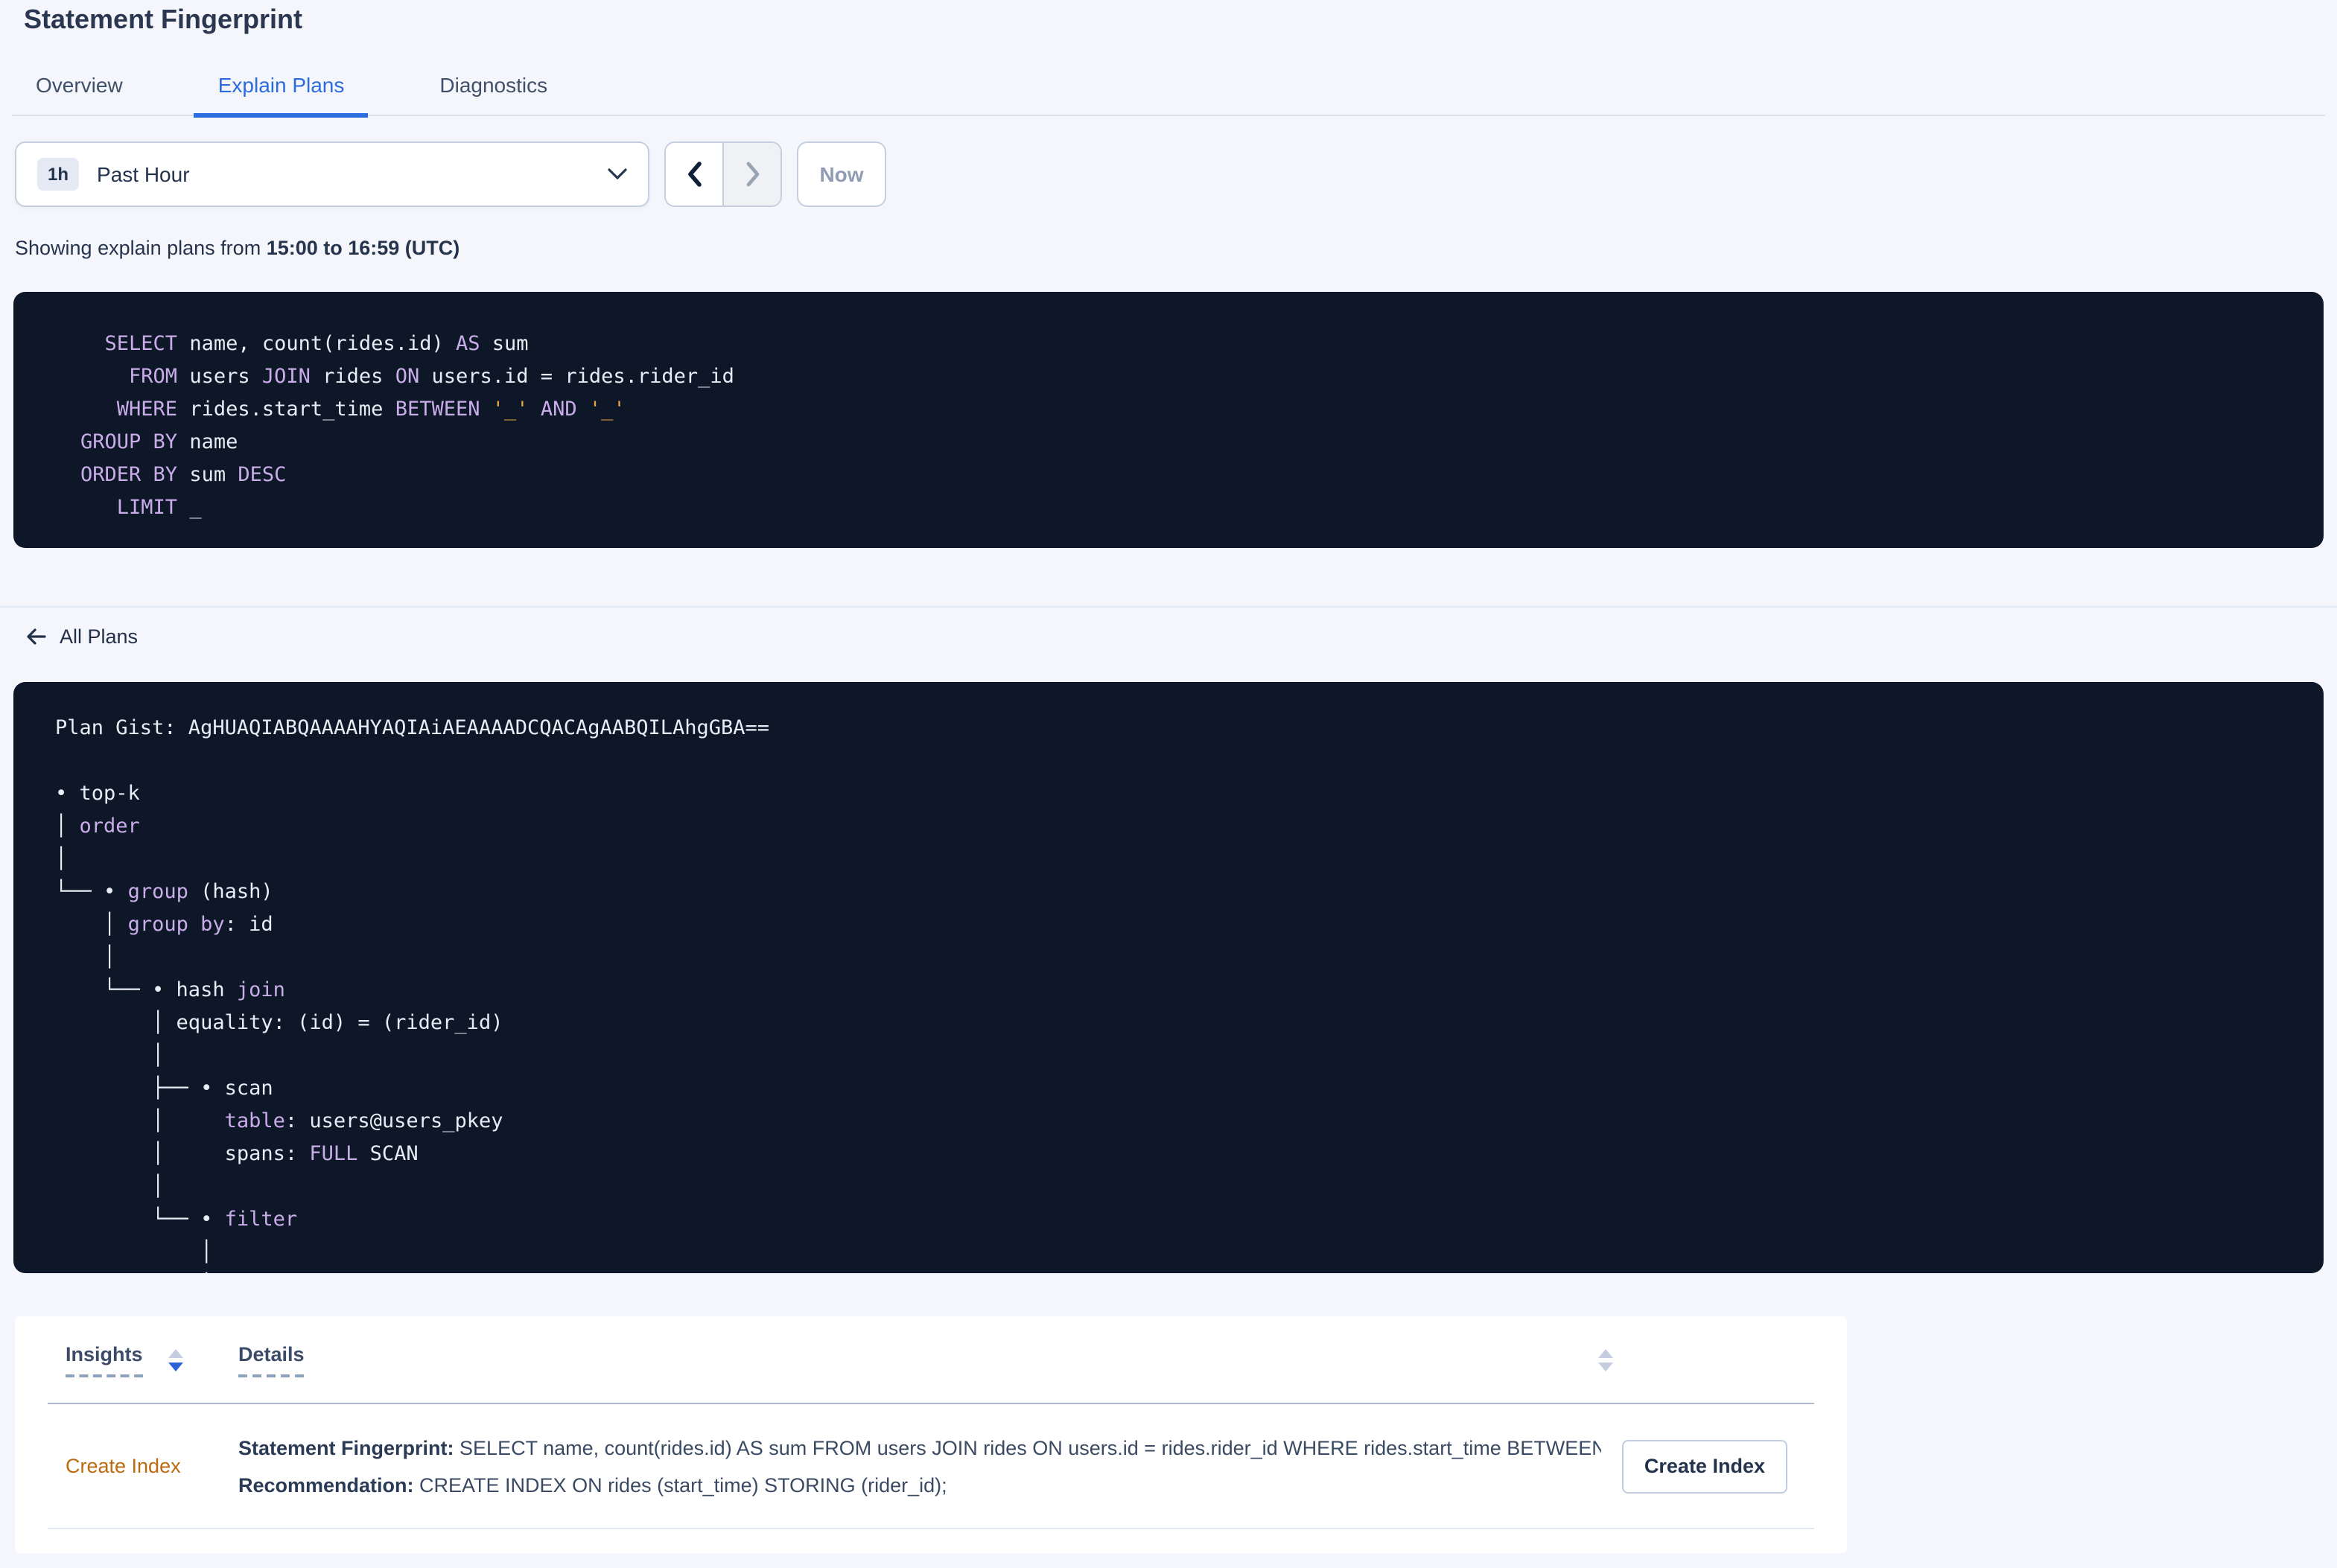 The height and width of the screenshot is (1568, 2337). What do you see at coordinates (59, 174) in the screenshot?
I see `time-range-badge: 1h` at bounding box center [59, 174].